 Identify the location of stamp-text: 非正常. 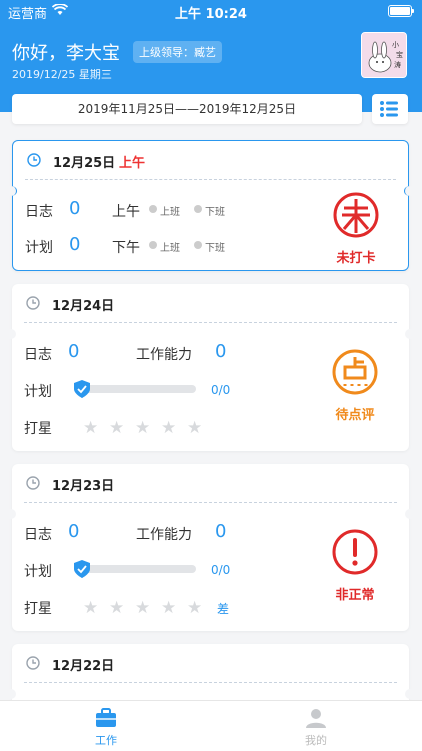
(355, 595).